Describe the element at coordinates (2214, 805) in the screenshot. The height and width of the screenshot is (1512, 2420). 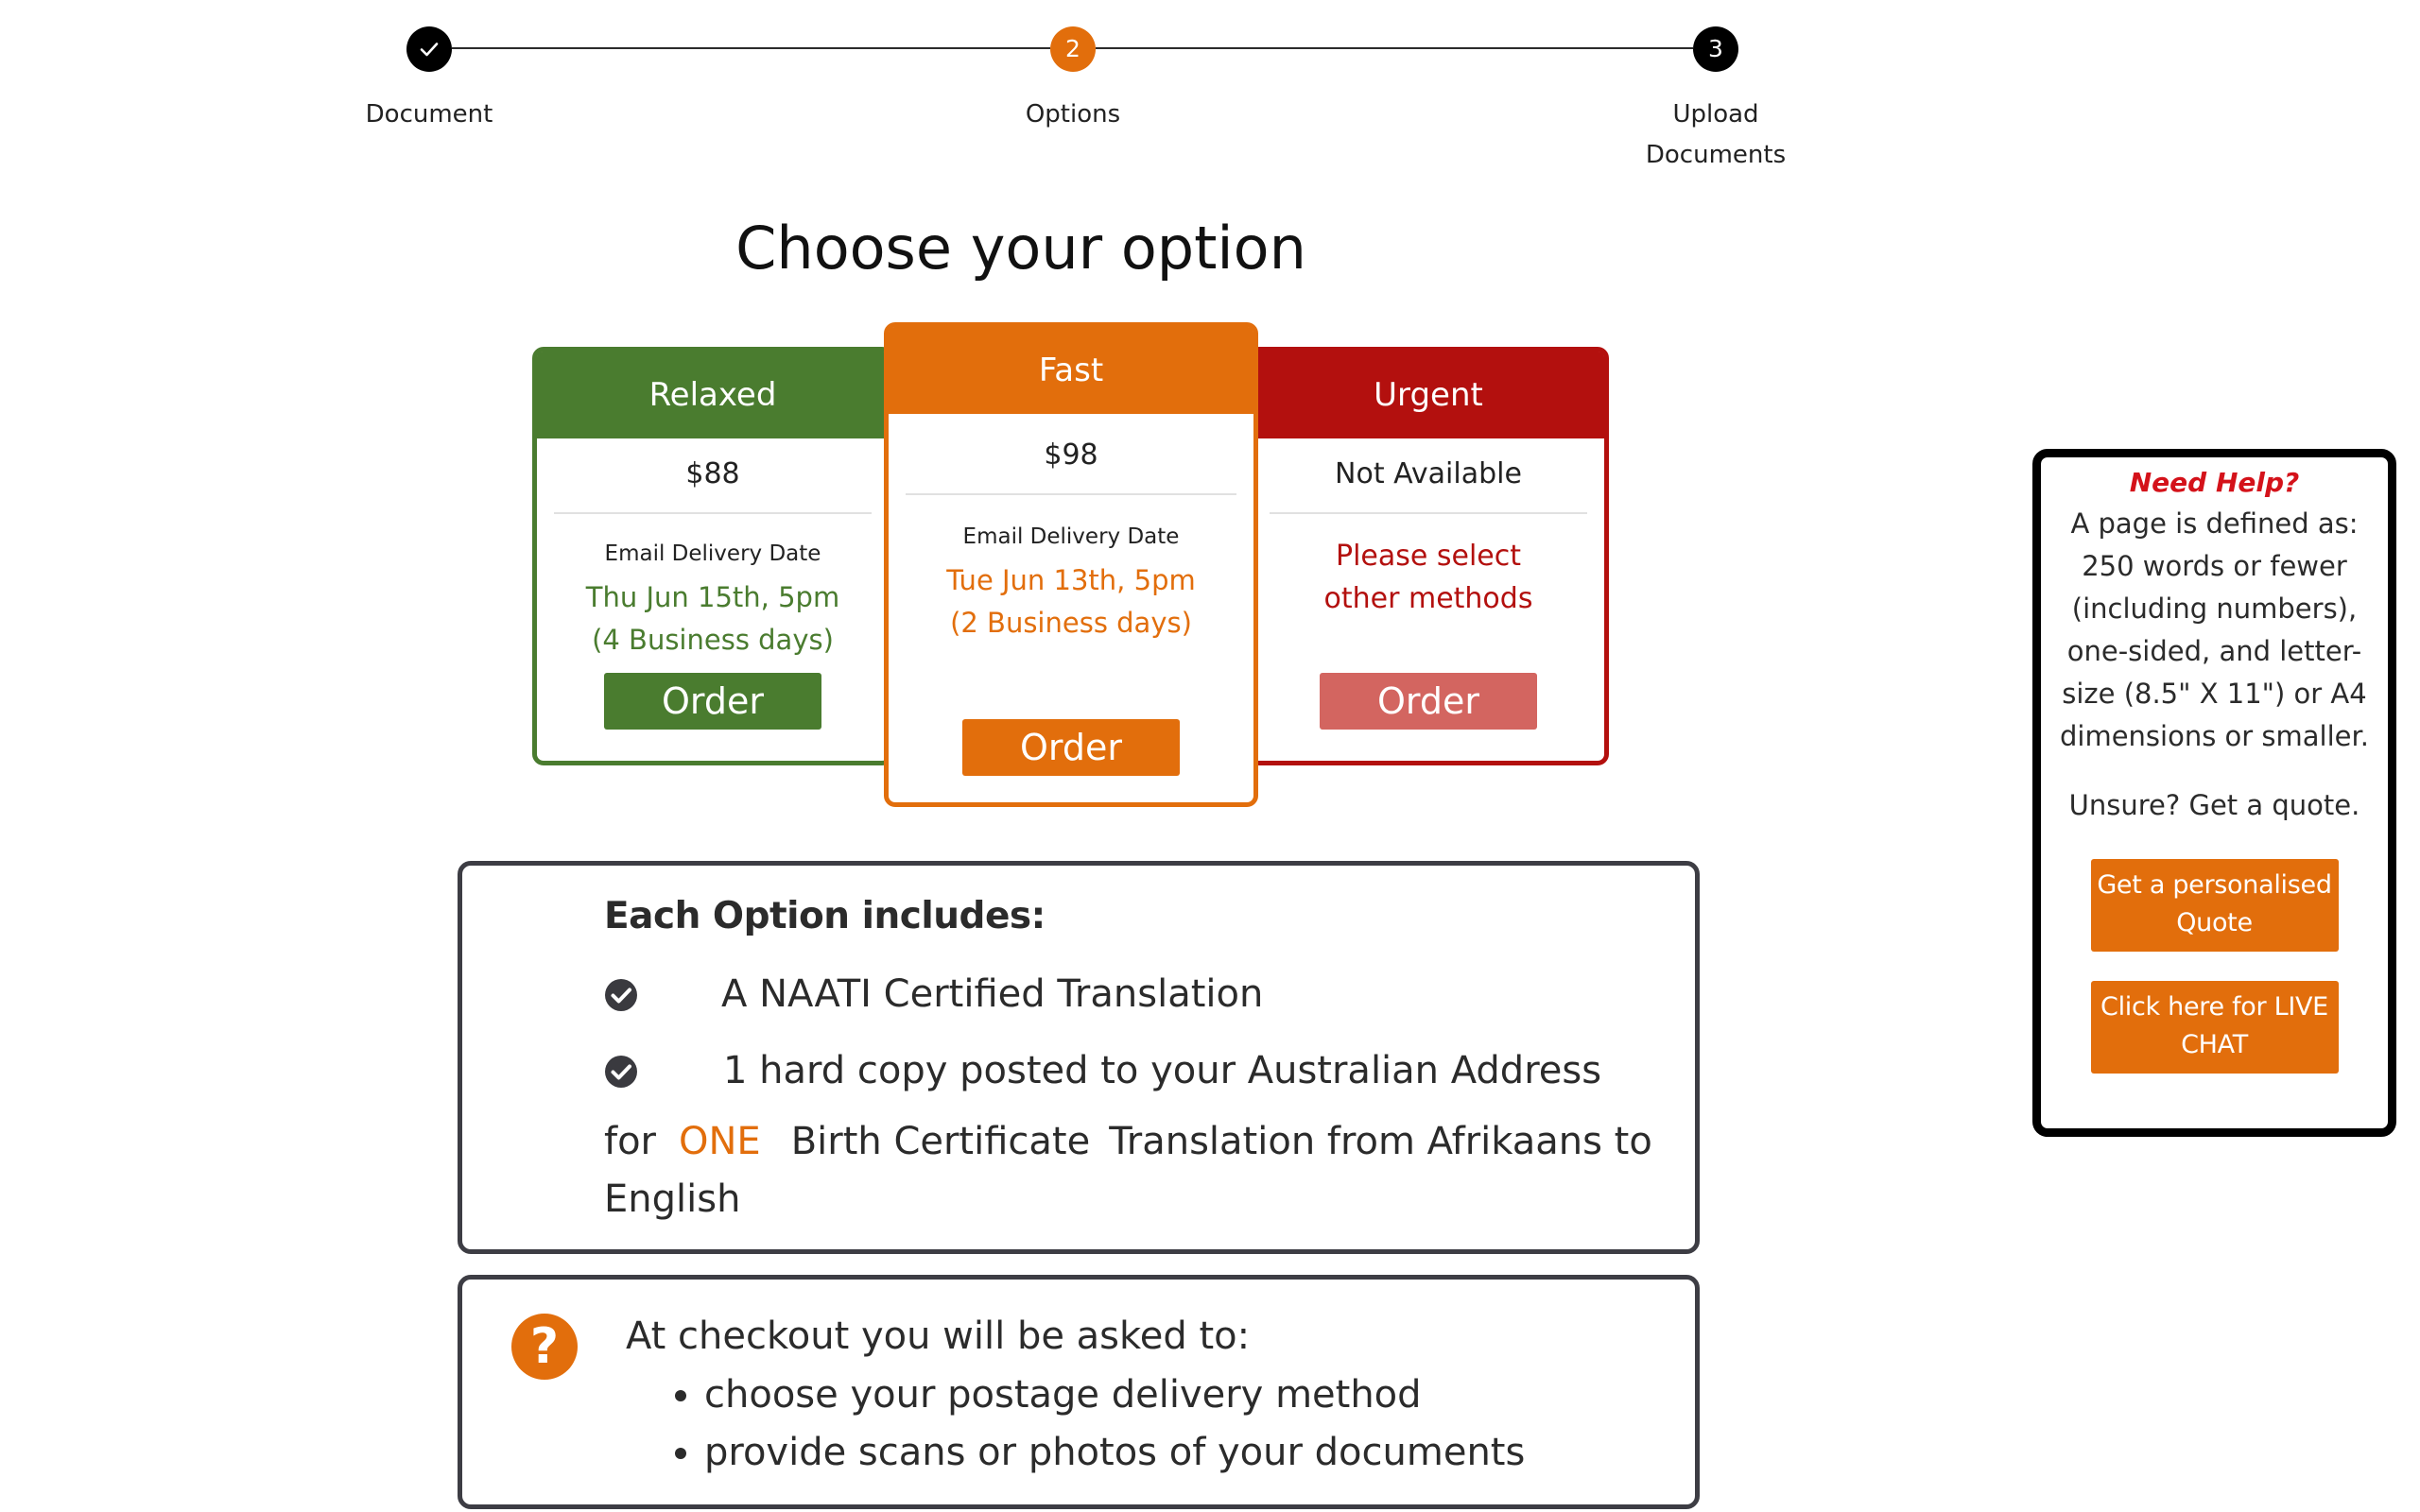
I see `quote-prompt: Unsure? Get a quote.` at that location.